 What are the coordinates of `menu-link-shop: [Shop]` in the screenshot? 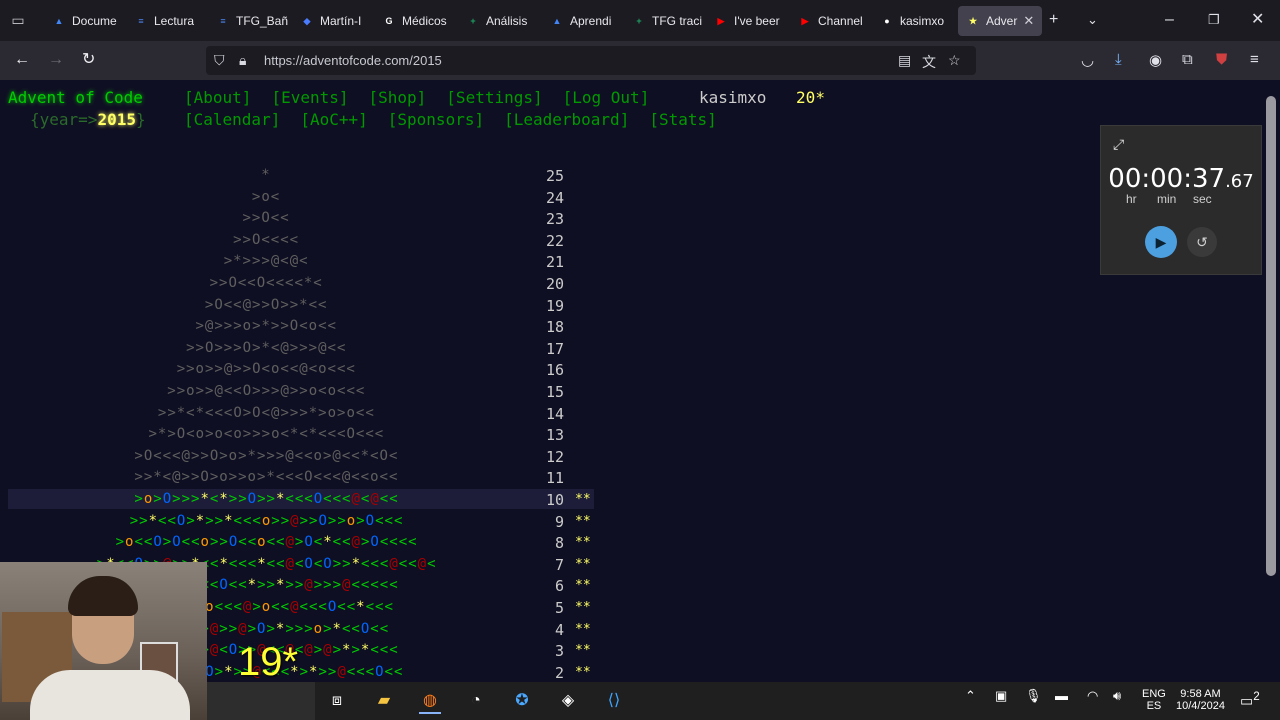 It's located at (398, 97).